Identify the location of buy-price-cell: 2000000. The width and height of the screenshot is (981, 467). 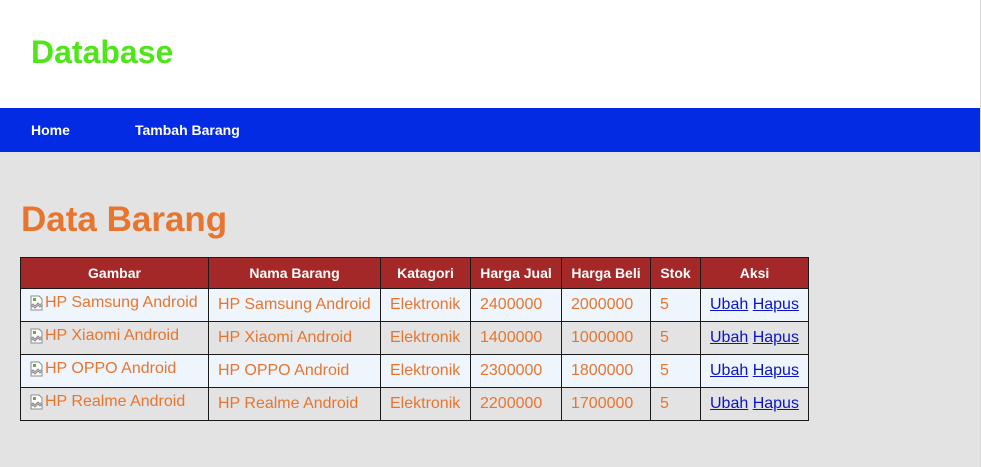
(606, 305).